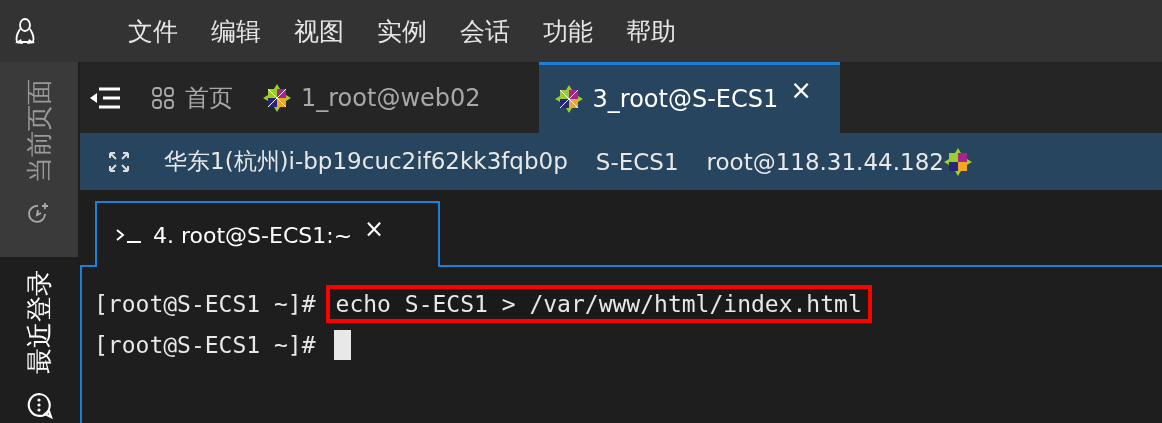 Image resolution: width=1162 pixels, height=423 pixels. I want to click on chat-icon, so click(39, 405).